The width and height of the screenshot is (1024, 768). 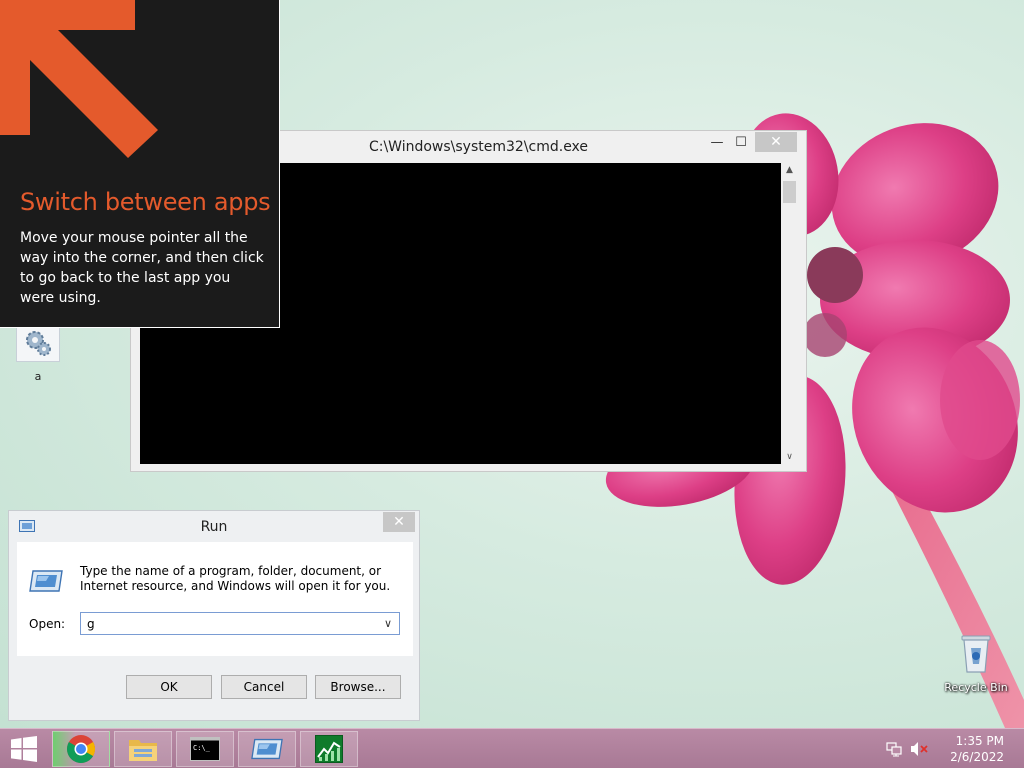 I want to click on volume-muted-icon, so click(x=919, y=749).